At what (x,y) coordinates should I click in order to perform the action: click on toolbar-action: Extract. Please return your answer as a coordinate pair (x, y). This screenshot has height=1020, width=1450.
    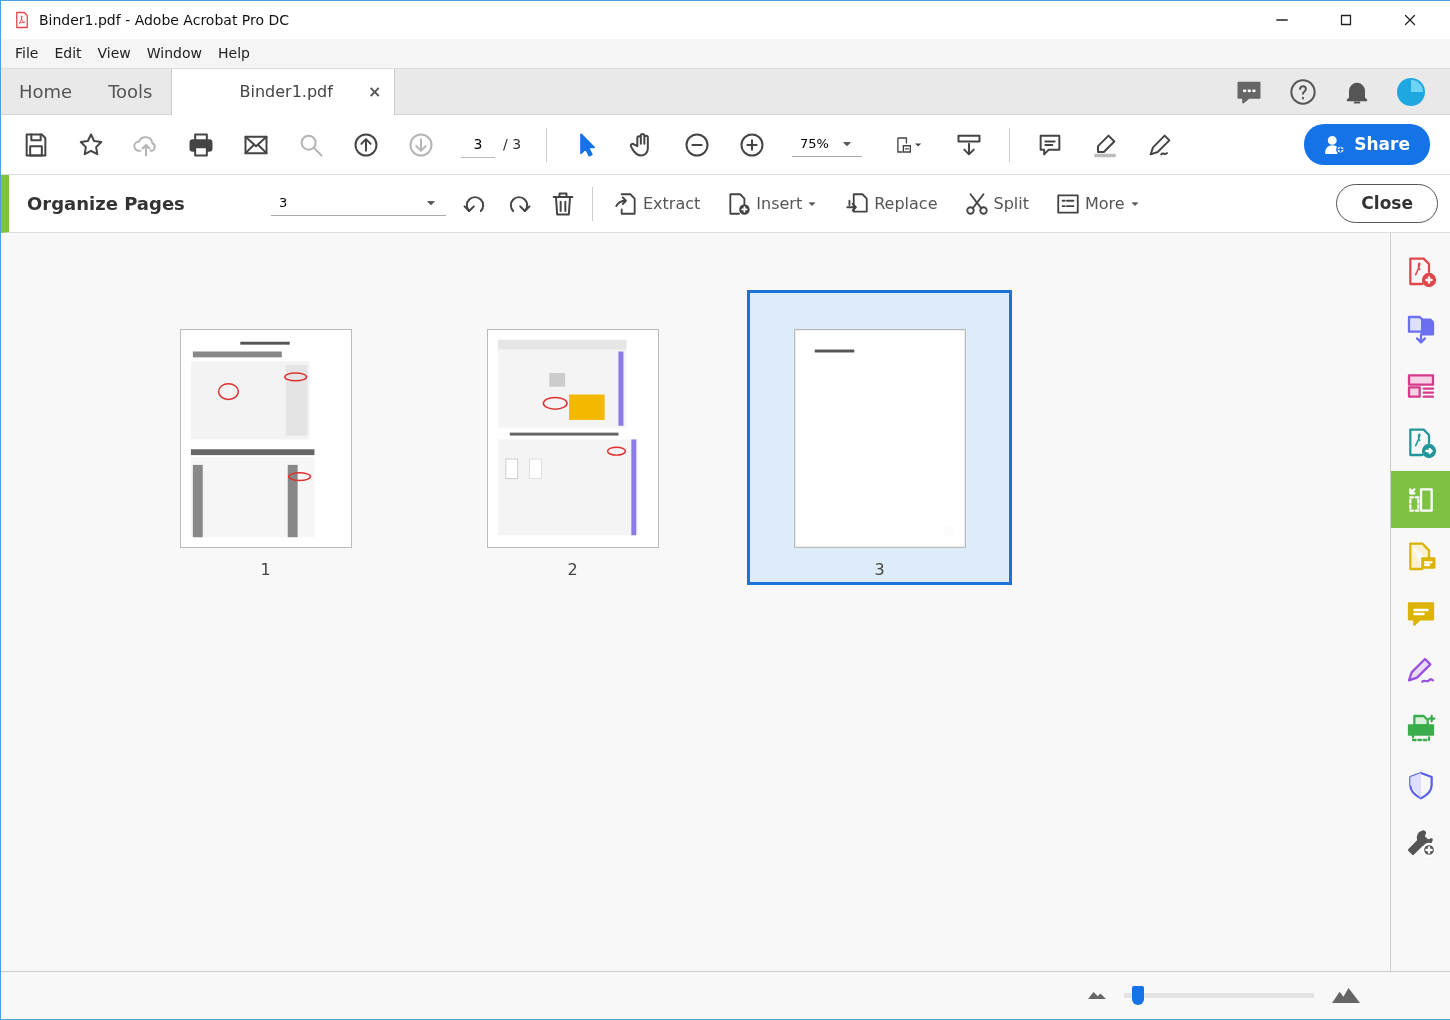
    Looking at the image, I should click on (657, 203).